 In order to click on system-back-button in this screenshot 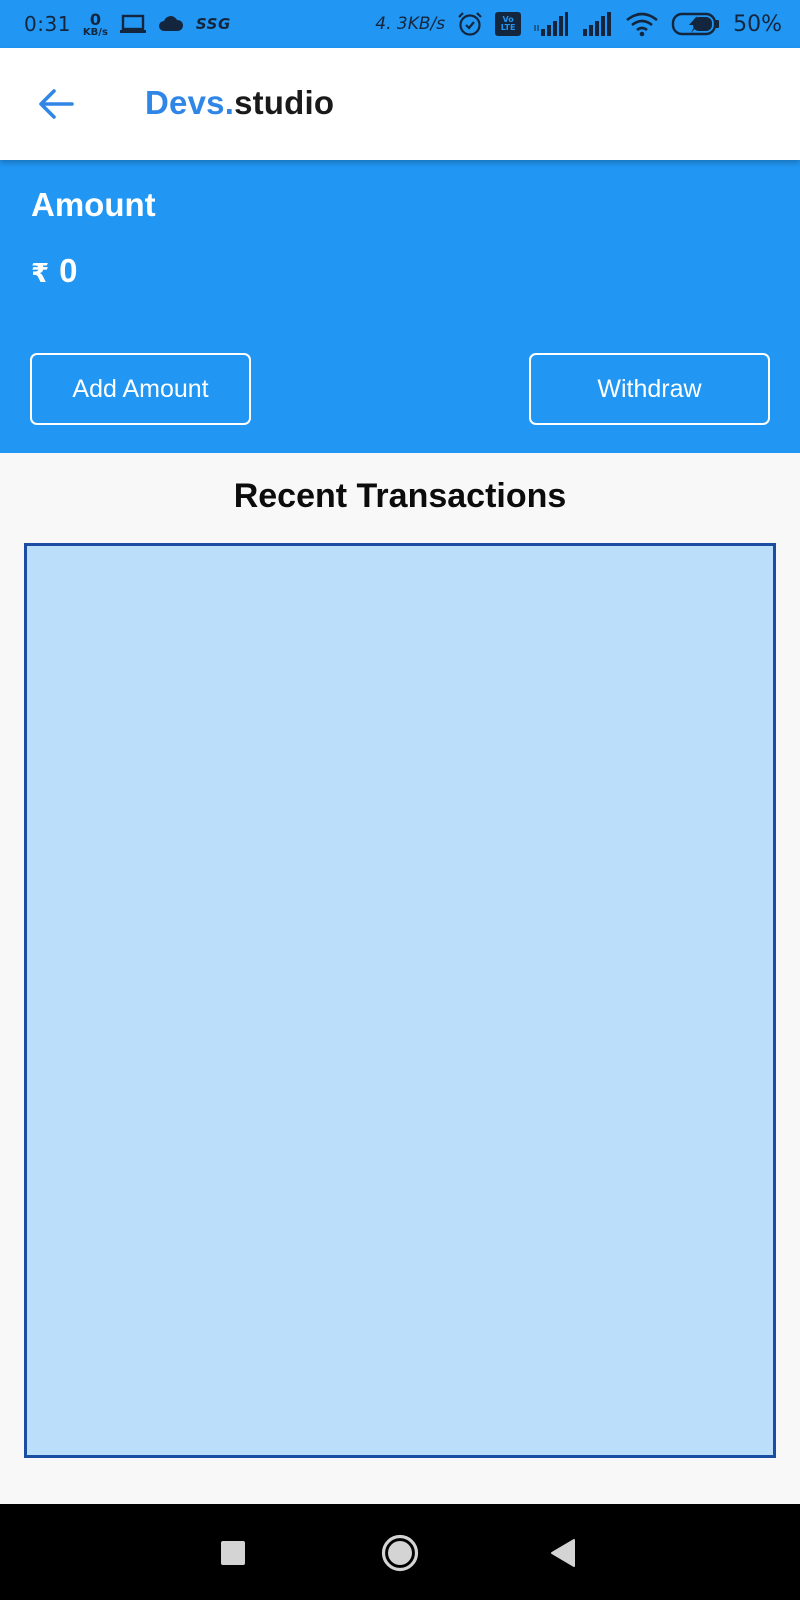, I will do `click(563, 1553)`.